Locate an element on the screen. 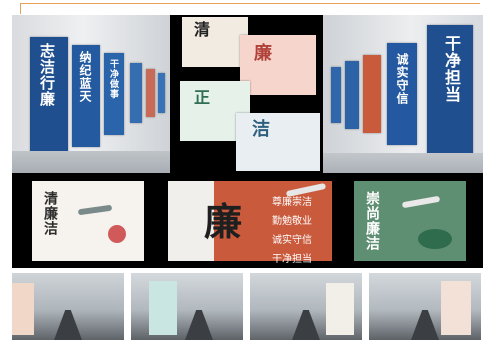 Image resolution: width=491 pixels, height=340 pixels. poster-photo-middle-center: 廉 尊廉崇洁 勤勉敬业 诚实守信 干净担当 is located at coordinates (250, 220).